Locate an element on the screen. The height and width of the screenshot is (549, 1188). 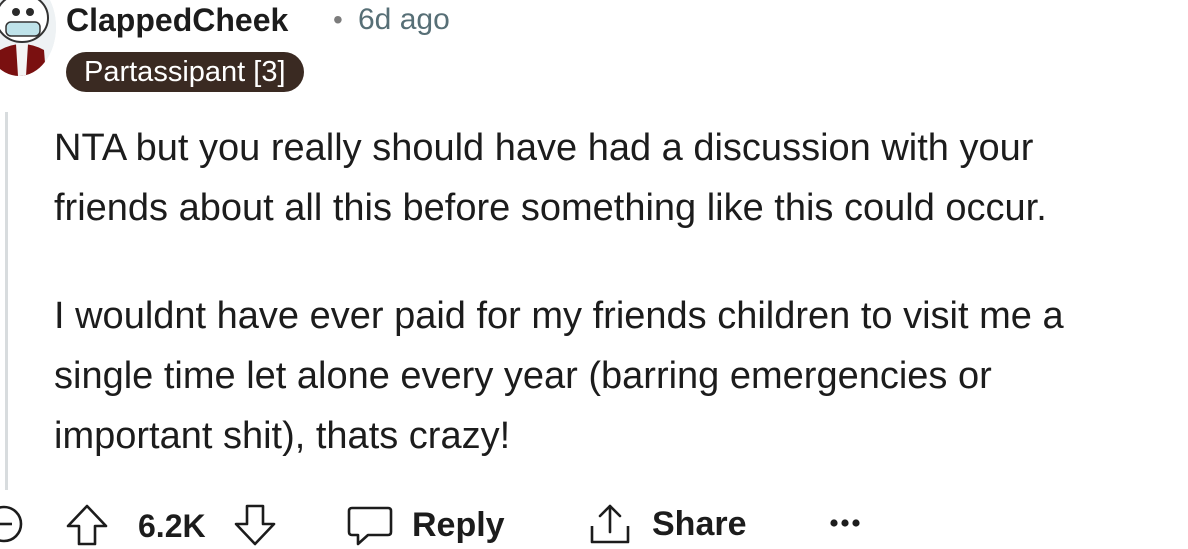
comment-author: ClappedCheek is located at coordinates (177, 20).